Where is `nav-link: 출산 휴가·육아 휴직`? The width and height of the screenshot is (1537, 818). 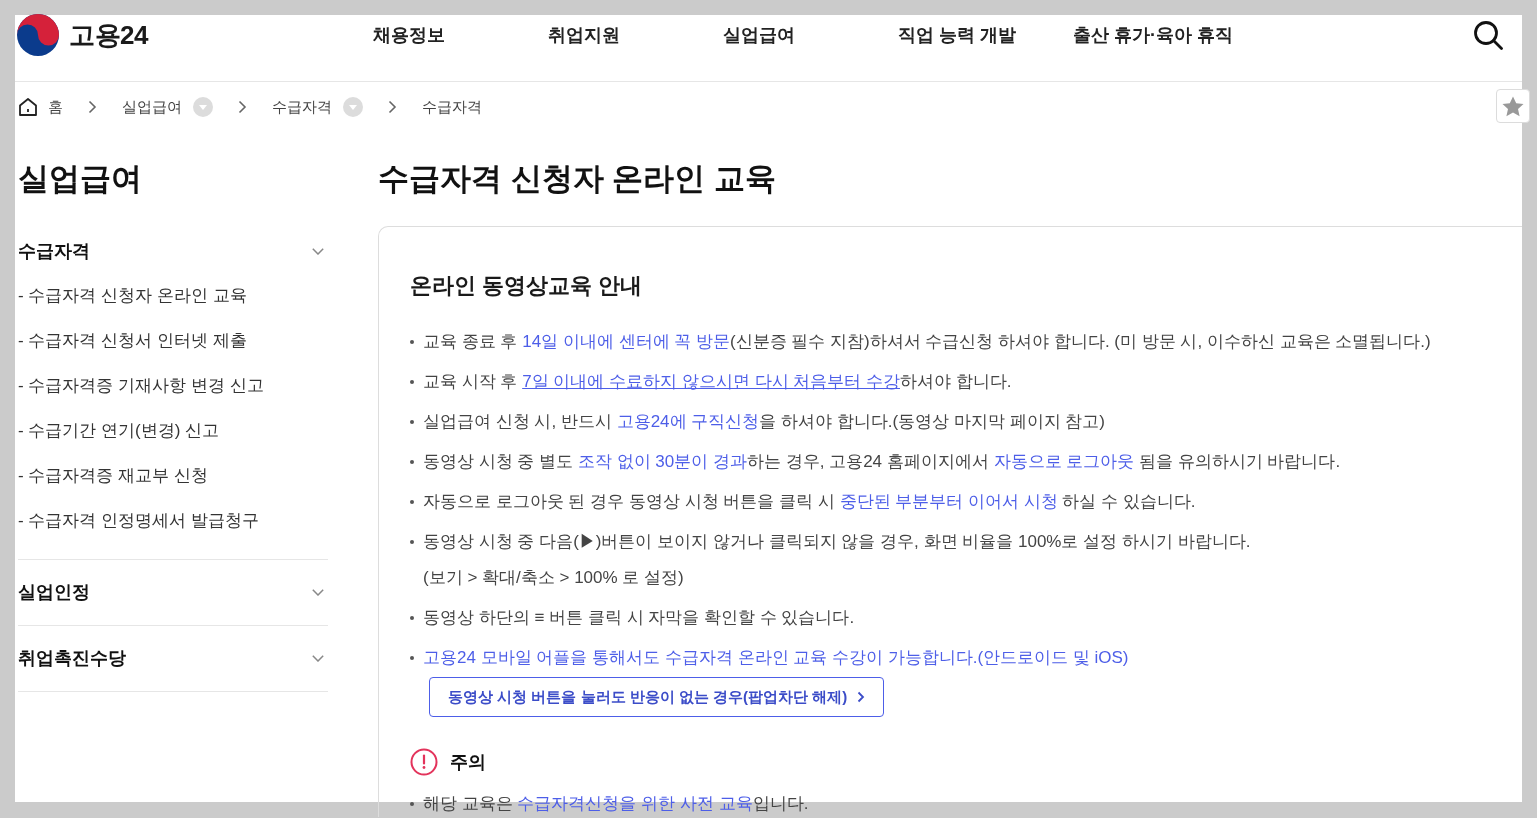
nav-link: 출산 휴가·육아 휴직 is located at coordinates (1153, 35).